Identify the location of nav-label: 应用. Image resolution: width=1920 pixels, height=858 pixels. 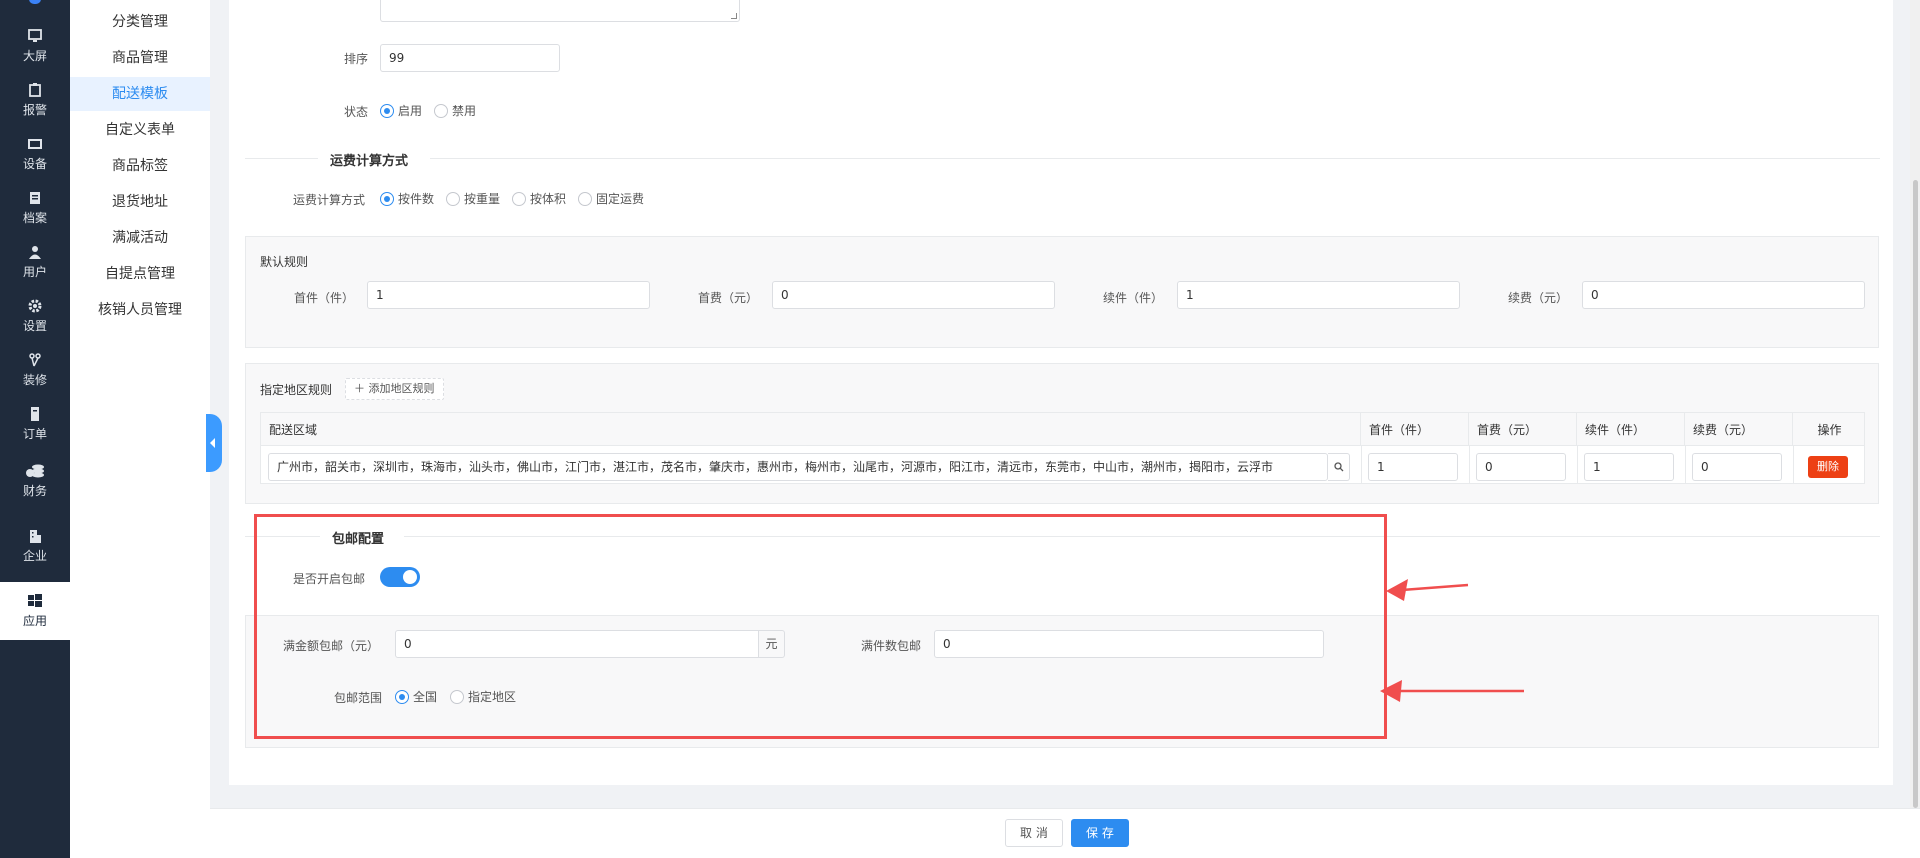
(34, 621).